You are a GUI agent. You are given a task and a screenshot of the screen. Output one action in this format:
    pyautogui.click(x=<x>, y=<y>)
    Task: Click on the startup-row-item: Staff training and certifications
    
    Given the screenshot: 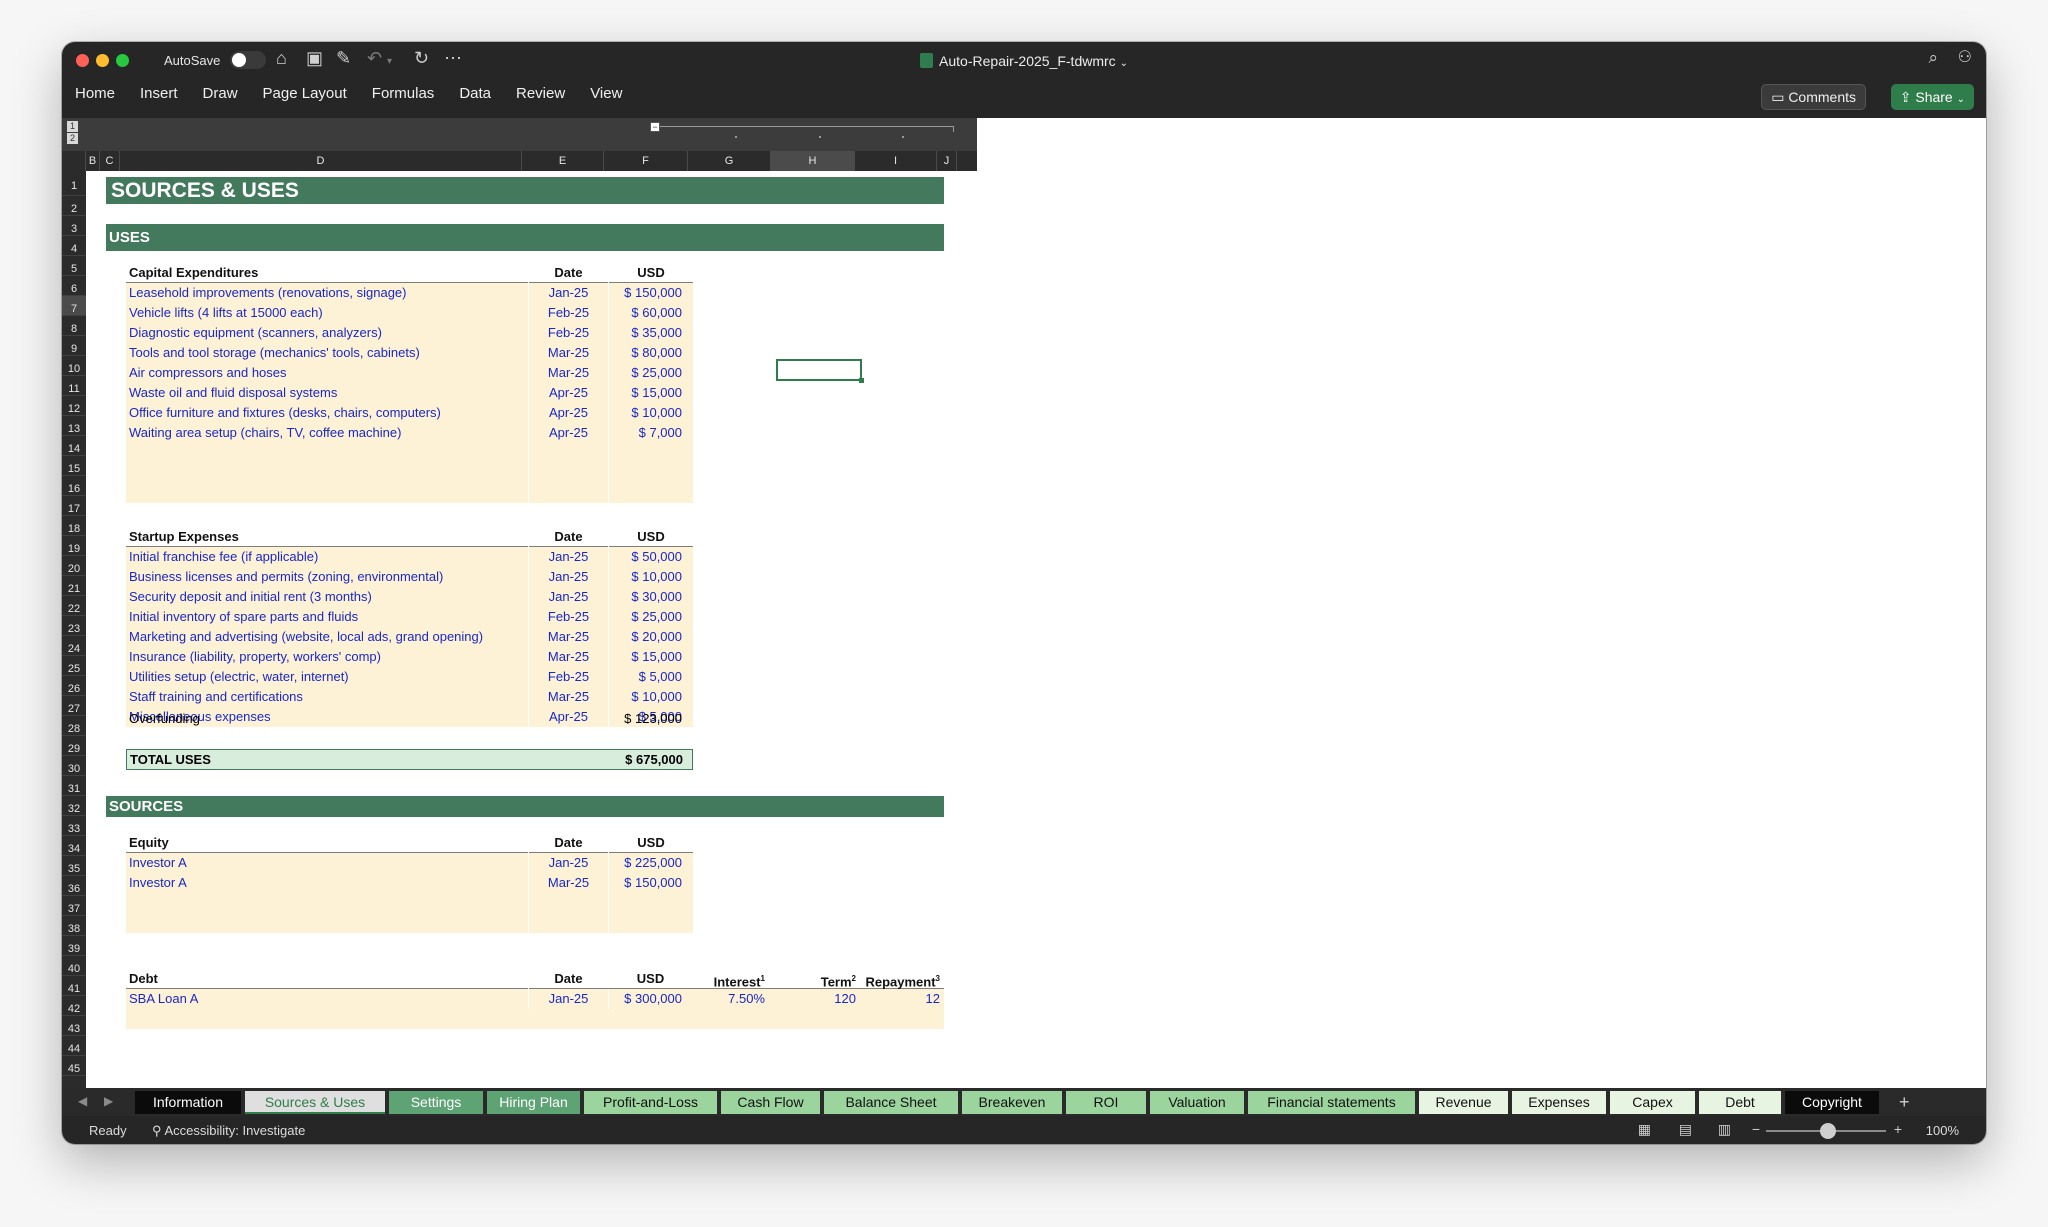 What is the action you would take?
    pyautogui.click(x=329, y=697)
    